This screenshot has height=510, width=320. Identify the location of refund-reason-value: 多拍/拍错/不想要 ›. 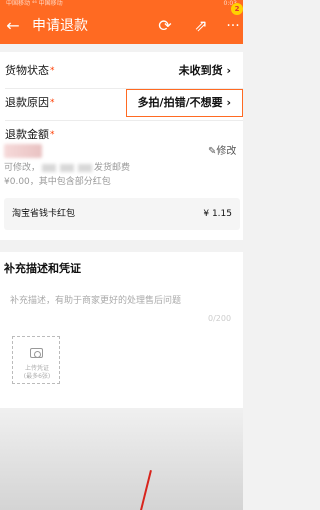
(184, 102).